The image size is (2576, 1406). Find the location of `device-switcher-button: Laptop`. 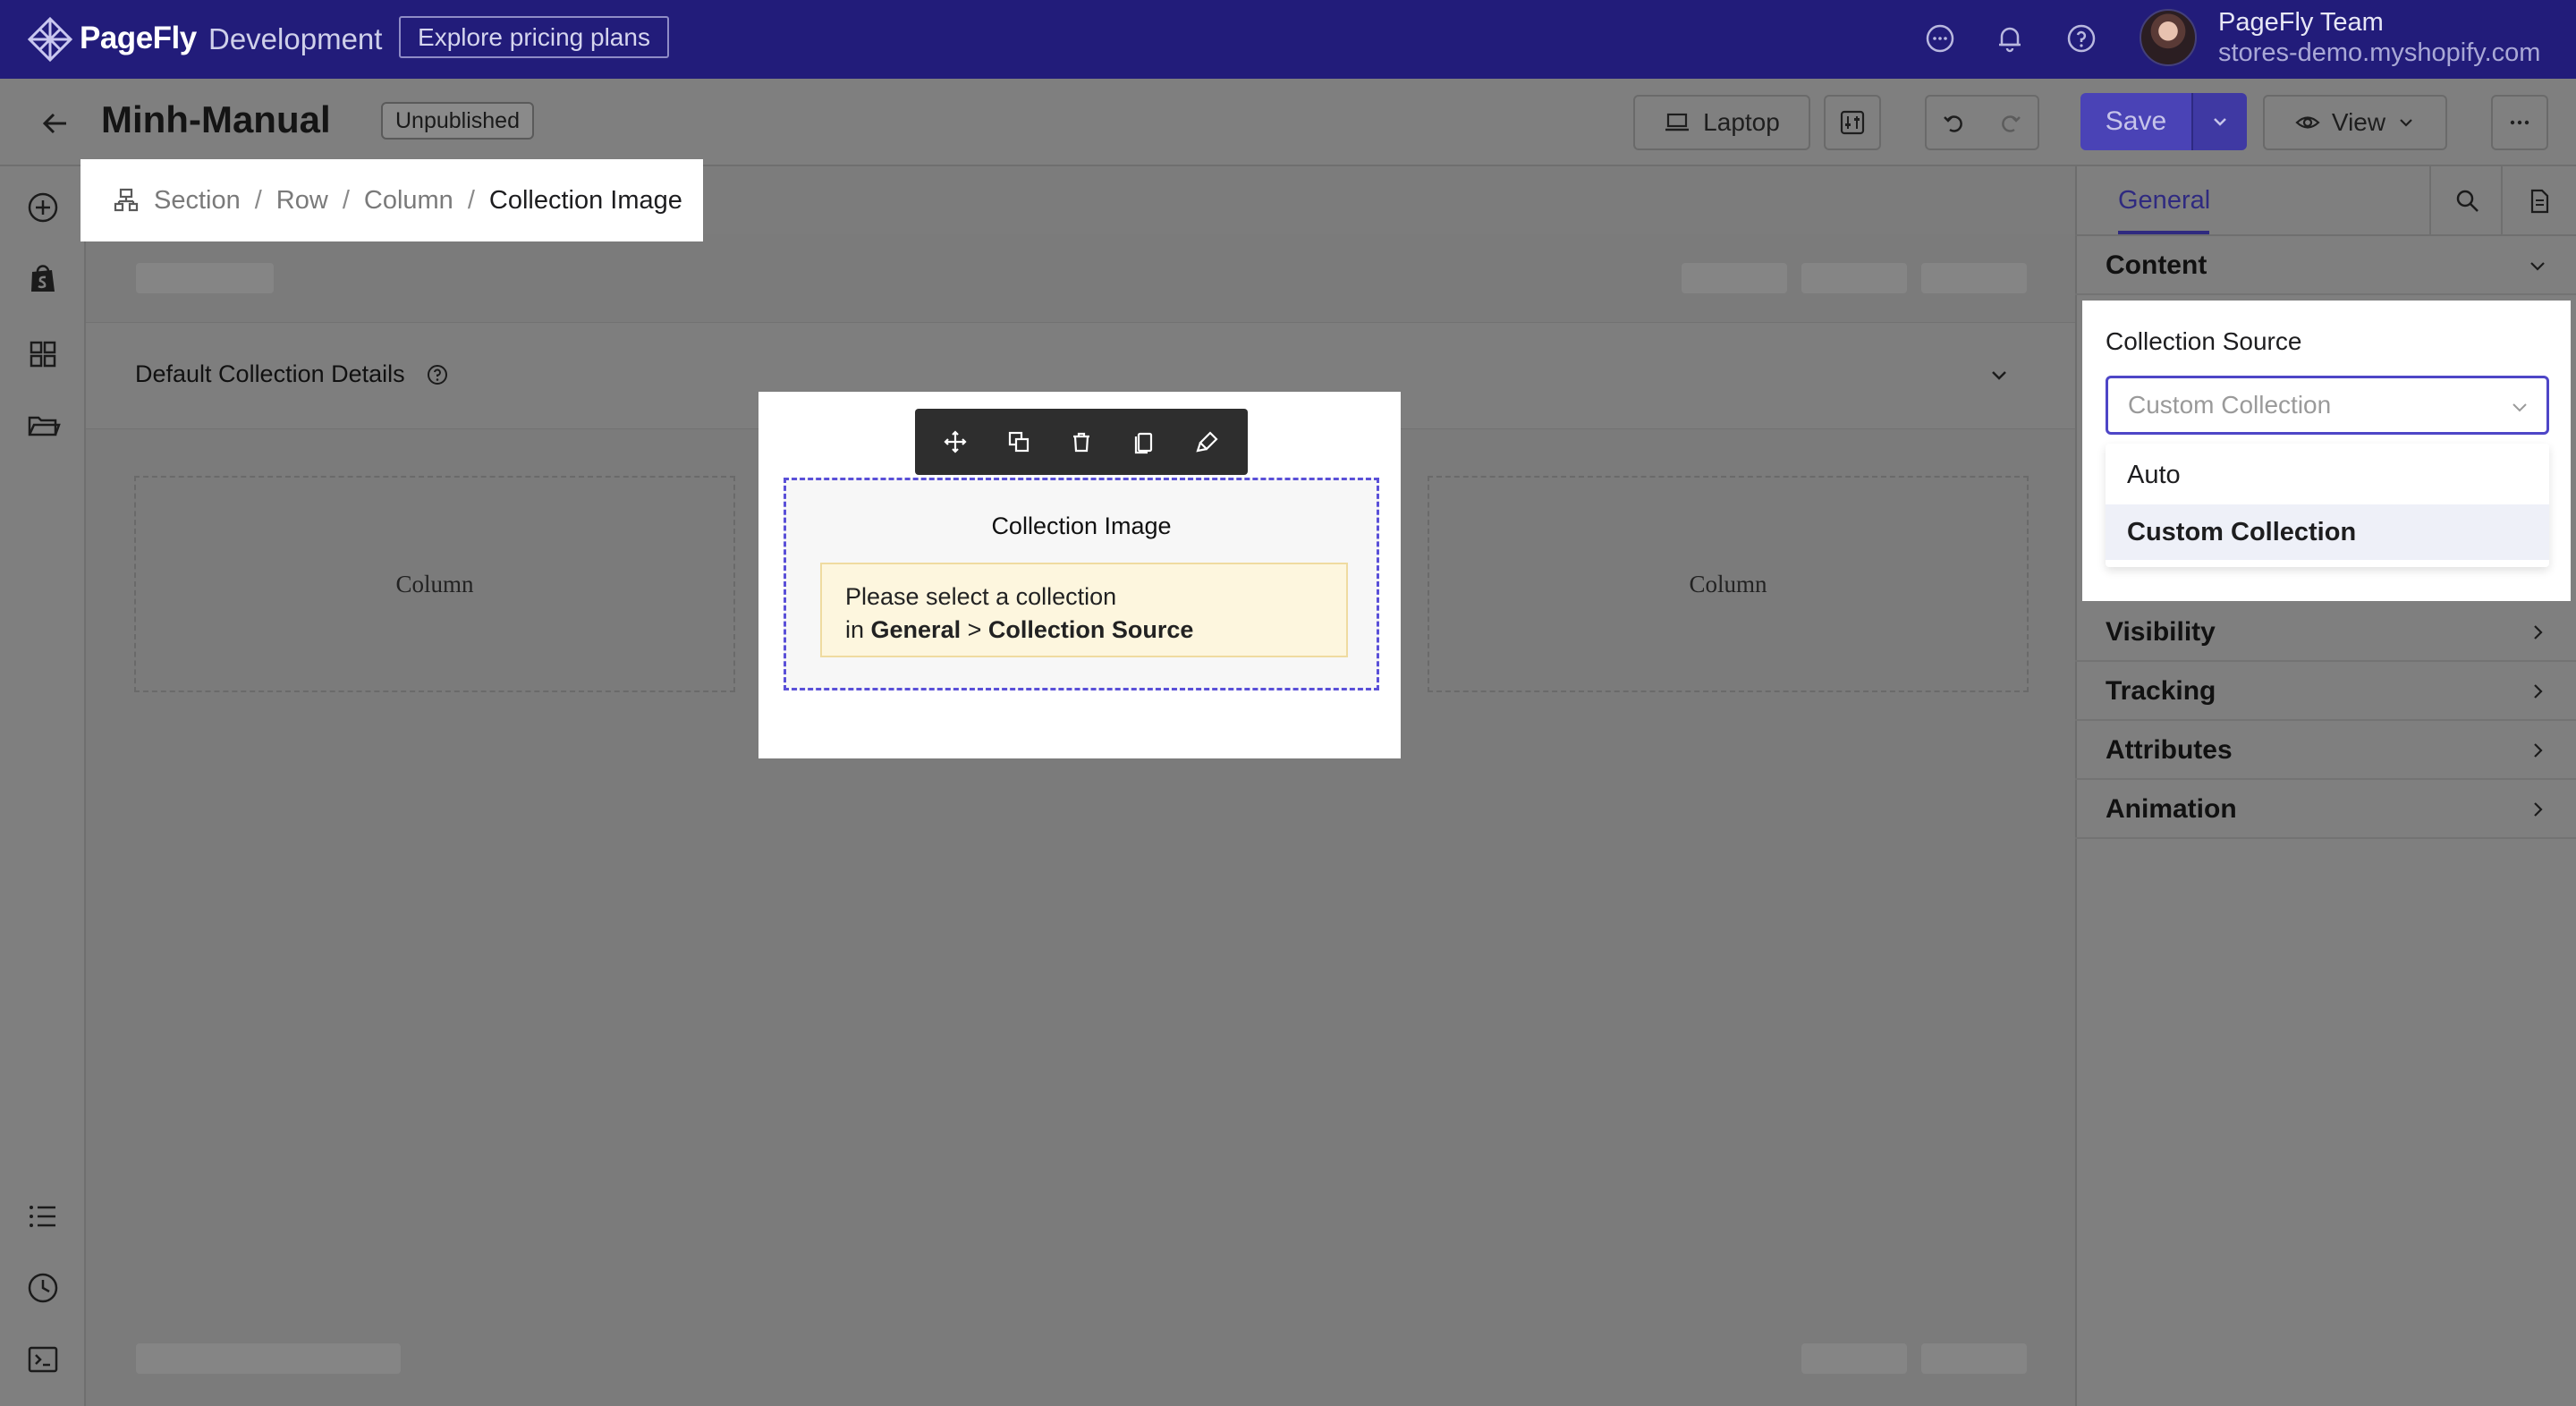

device-switcher-button: Laptop is located at coordinates (1721, 123).